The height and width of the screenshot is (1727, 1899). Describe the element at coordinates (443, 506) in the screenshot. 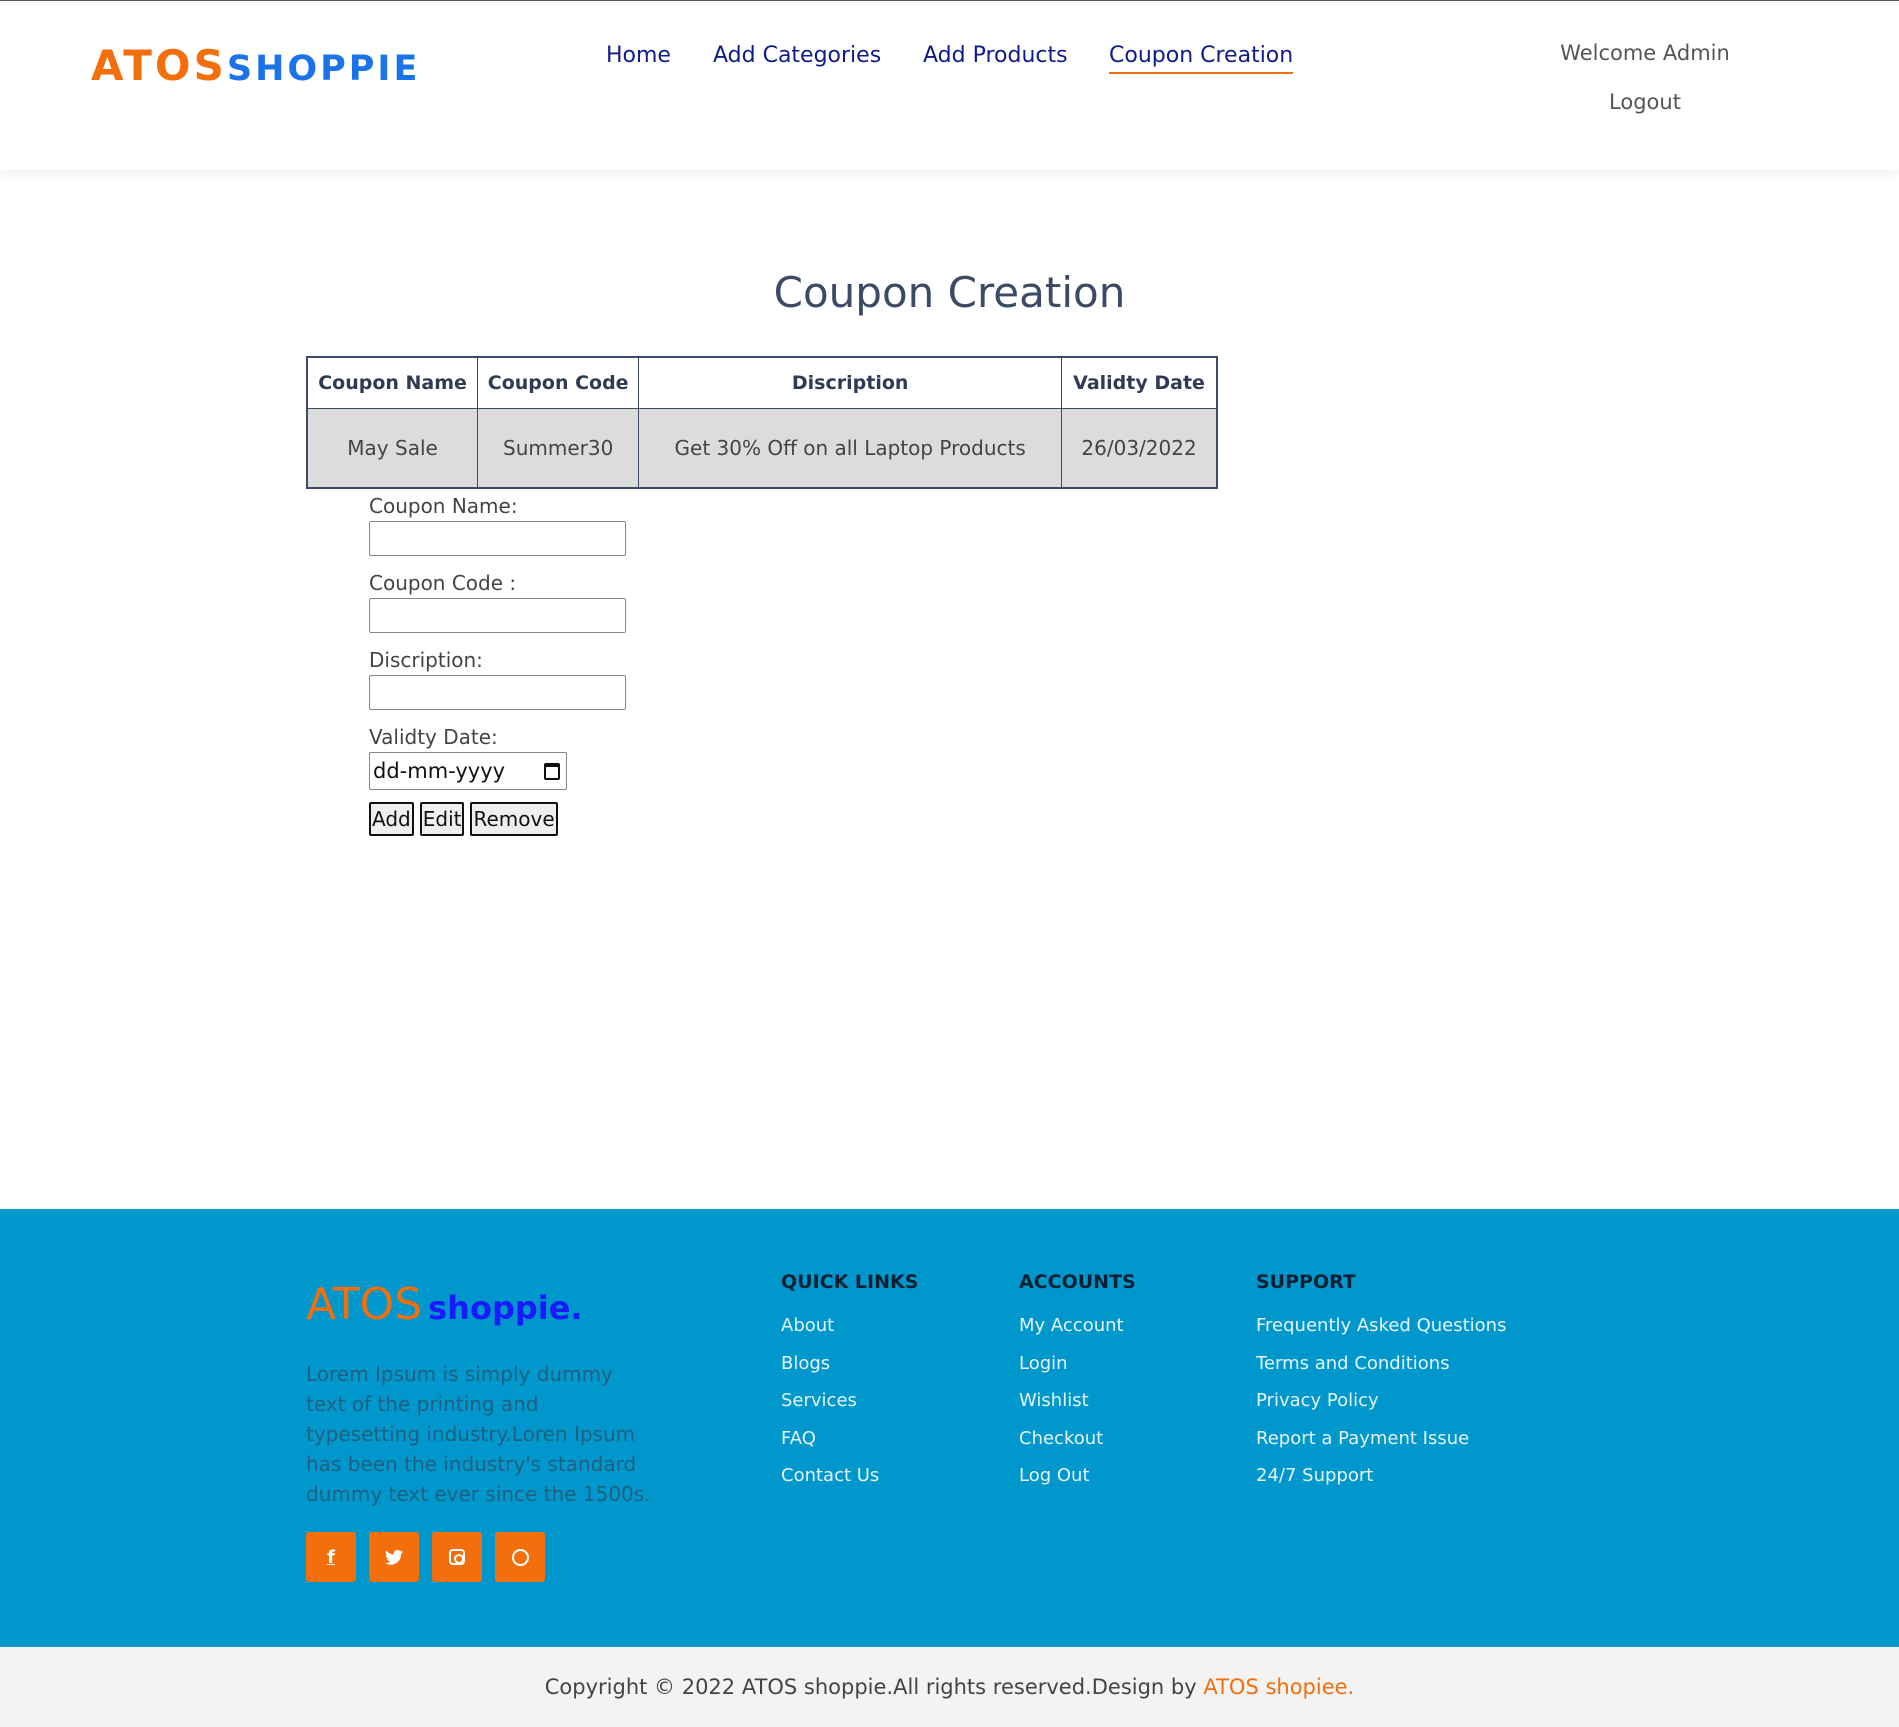

I see `coupon-name-label: Coupon Name:` at that location.